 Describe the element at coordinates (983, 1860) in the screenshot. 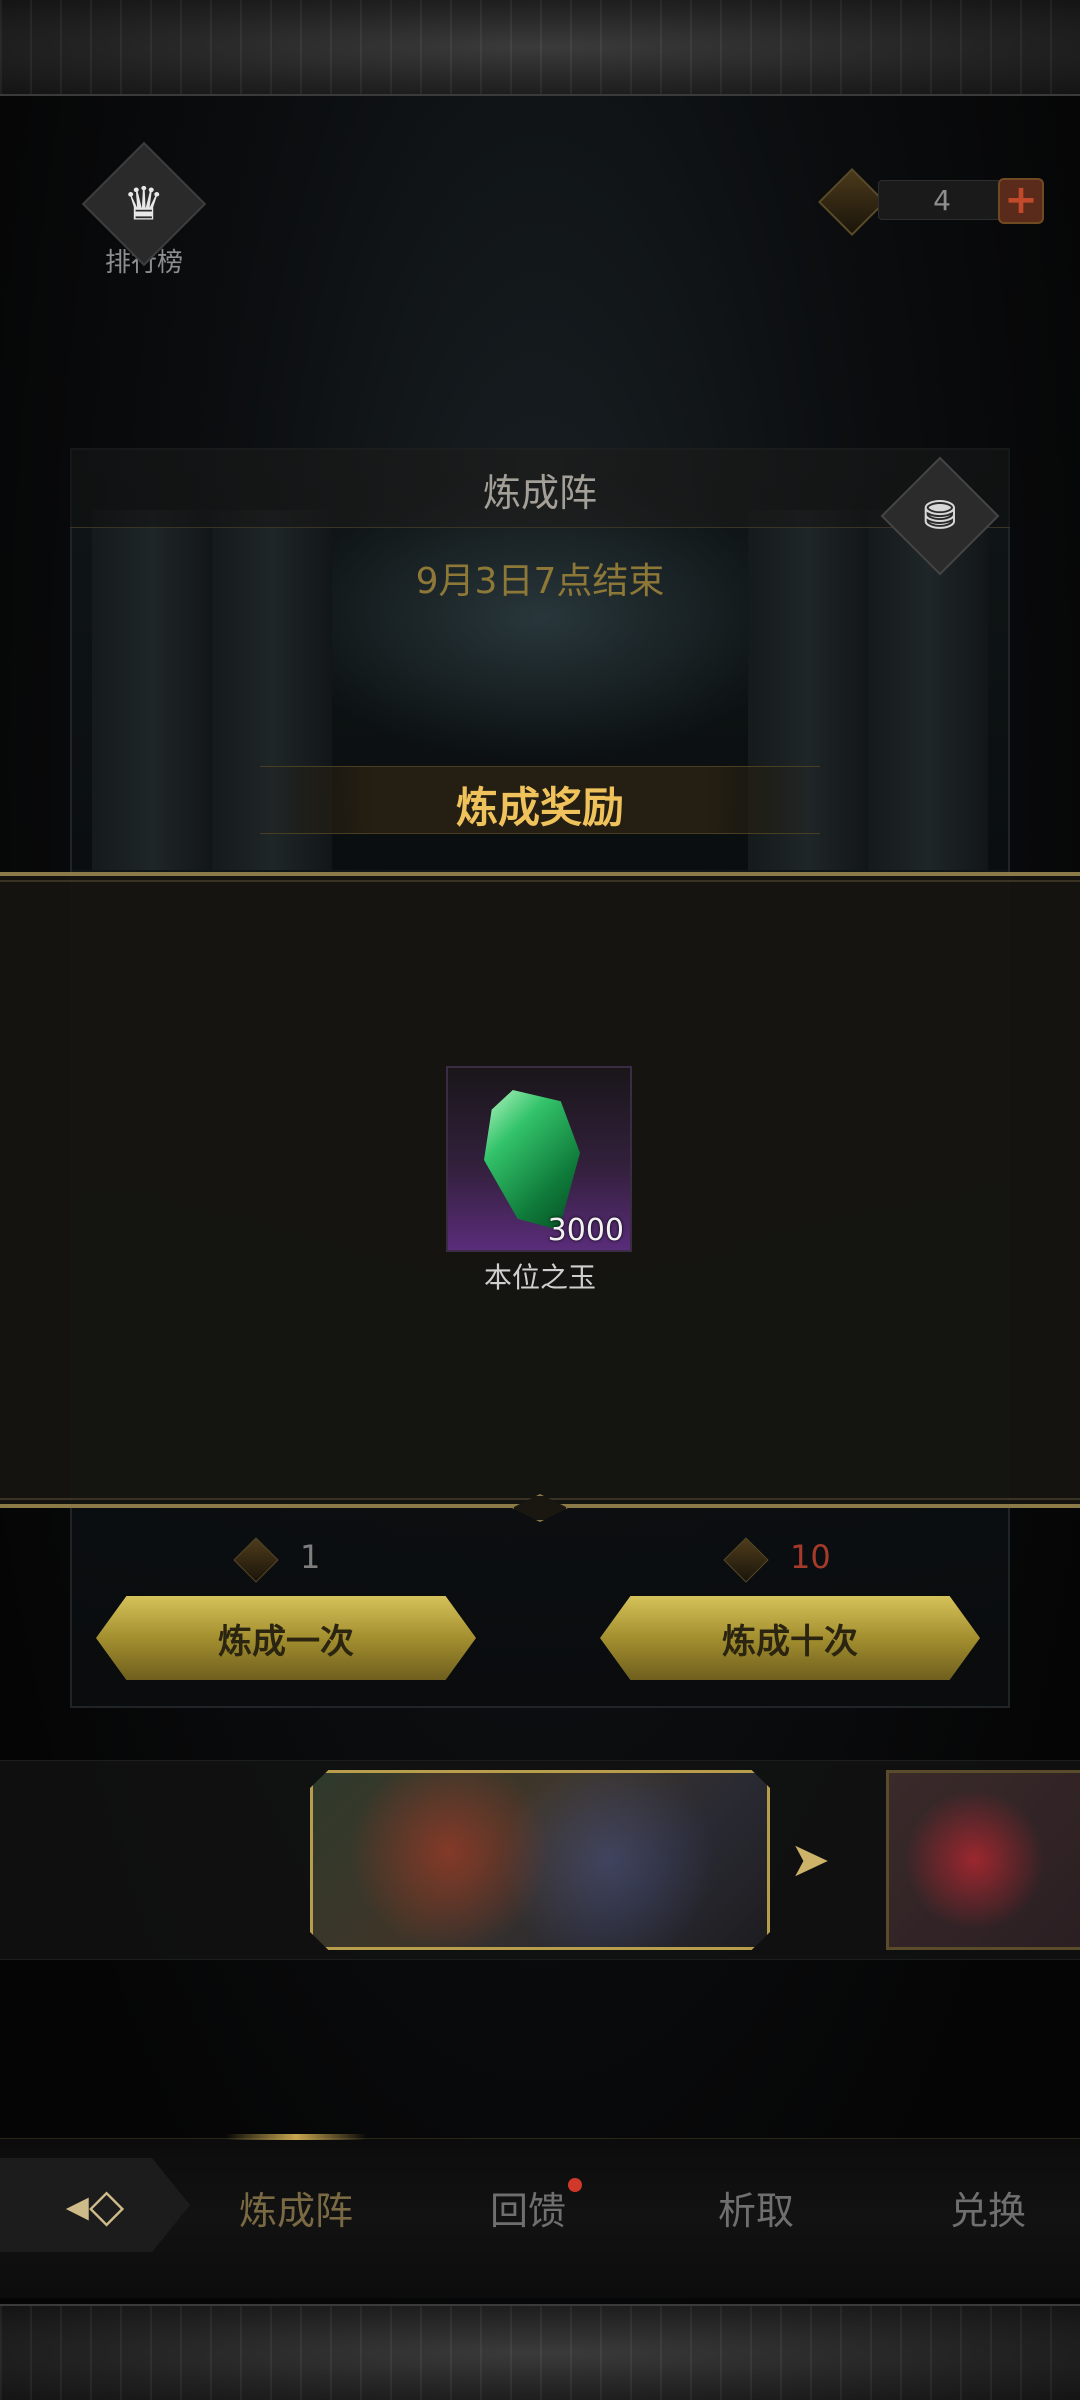

I see `carousel-card-next` at that location.